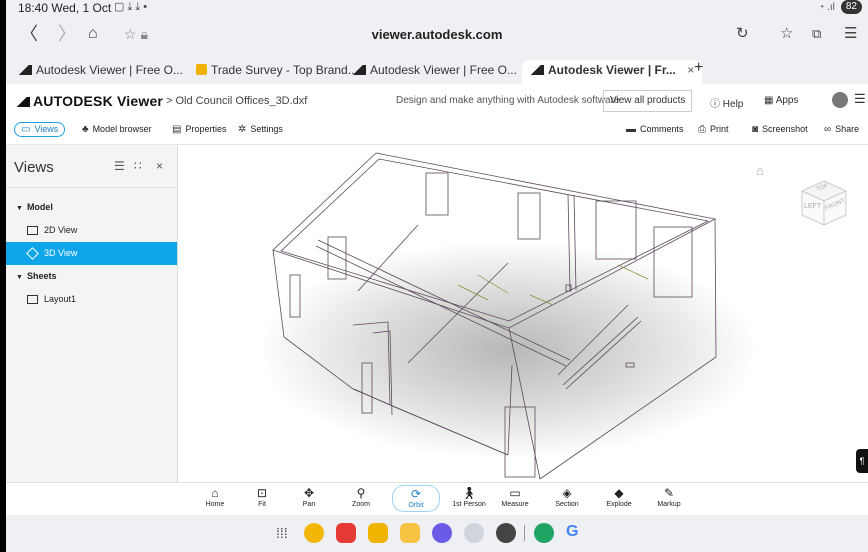 This screenshot has height=552, width=868. I want to click on print-button: ⎙ Print, so click(713, 129).